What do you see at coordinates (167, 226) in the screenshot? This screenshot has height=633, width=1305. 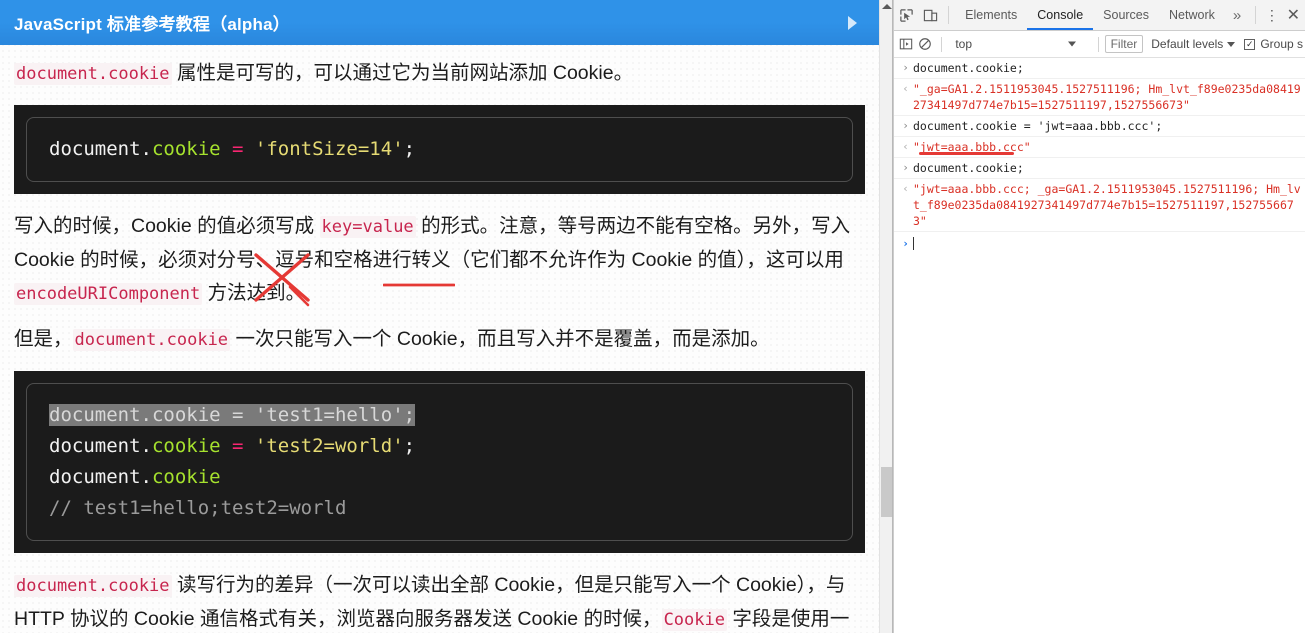 I see `paragraph-2-seg1: 写入的时候，Cookie 的值必须写成` at bounding box center [167, 226].